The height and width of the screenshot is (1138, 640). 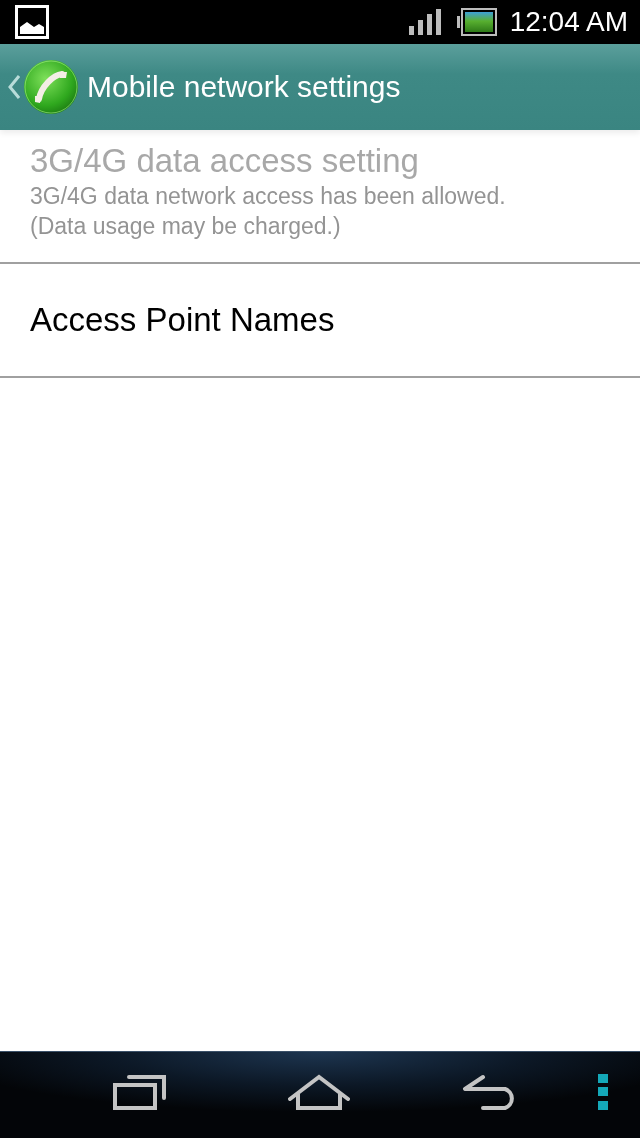 I want to click on battery-icon, so click(x=476, y=22).